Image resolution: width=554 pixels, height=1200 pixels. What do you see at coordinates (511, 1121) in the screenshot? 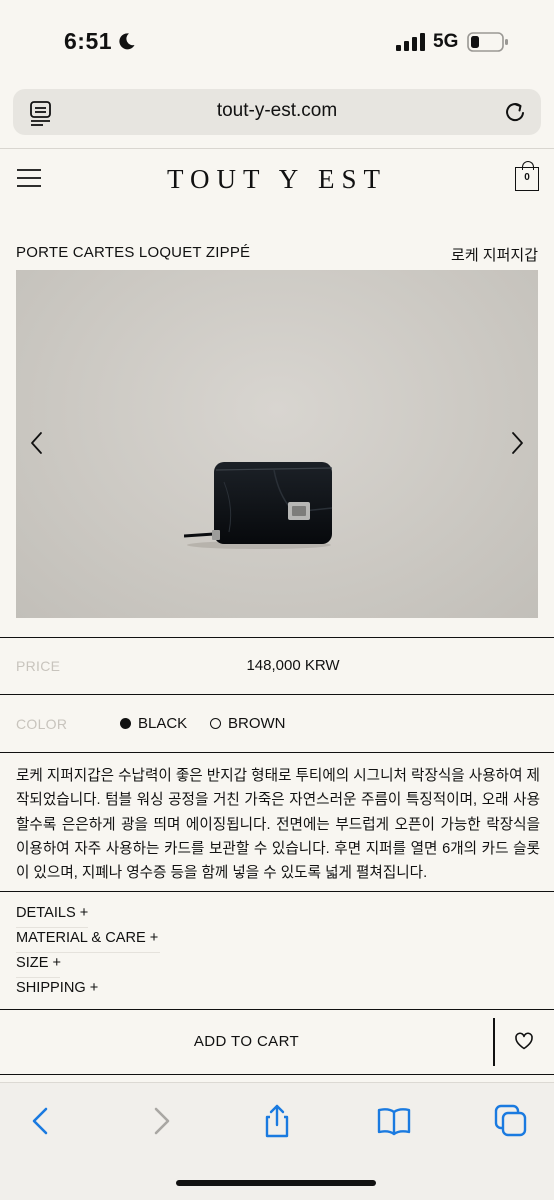
I see `tabs-icon` at bounding box center [511, 1121].